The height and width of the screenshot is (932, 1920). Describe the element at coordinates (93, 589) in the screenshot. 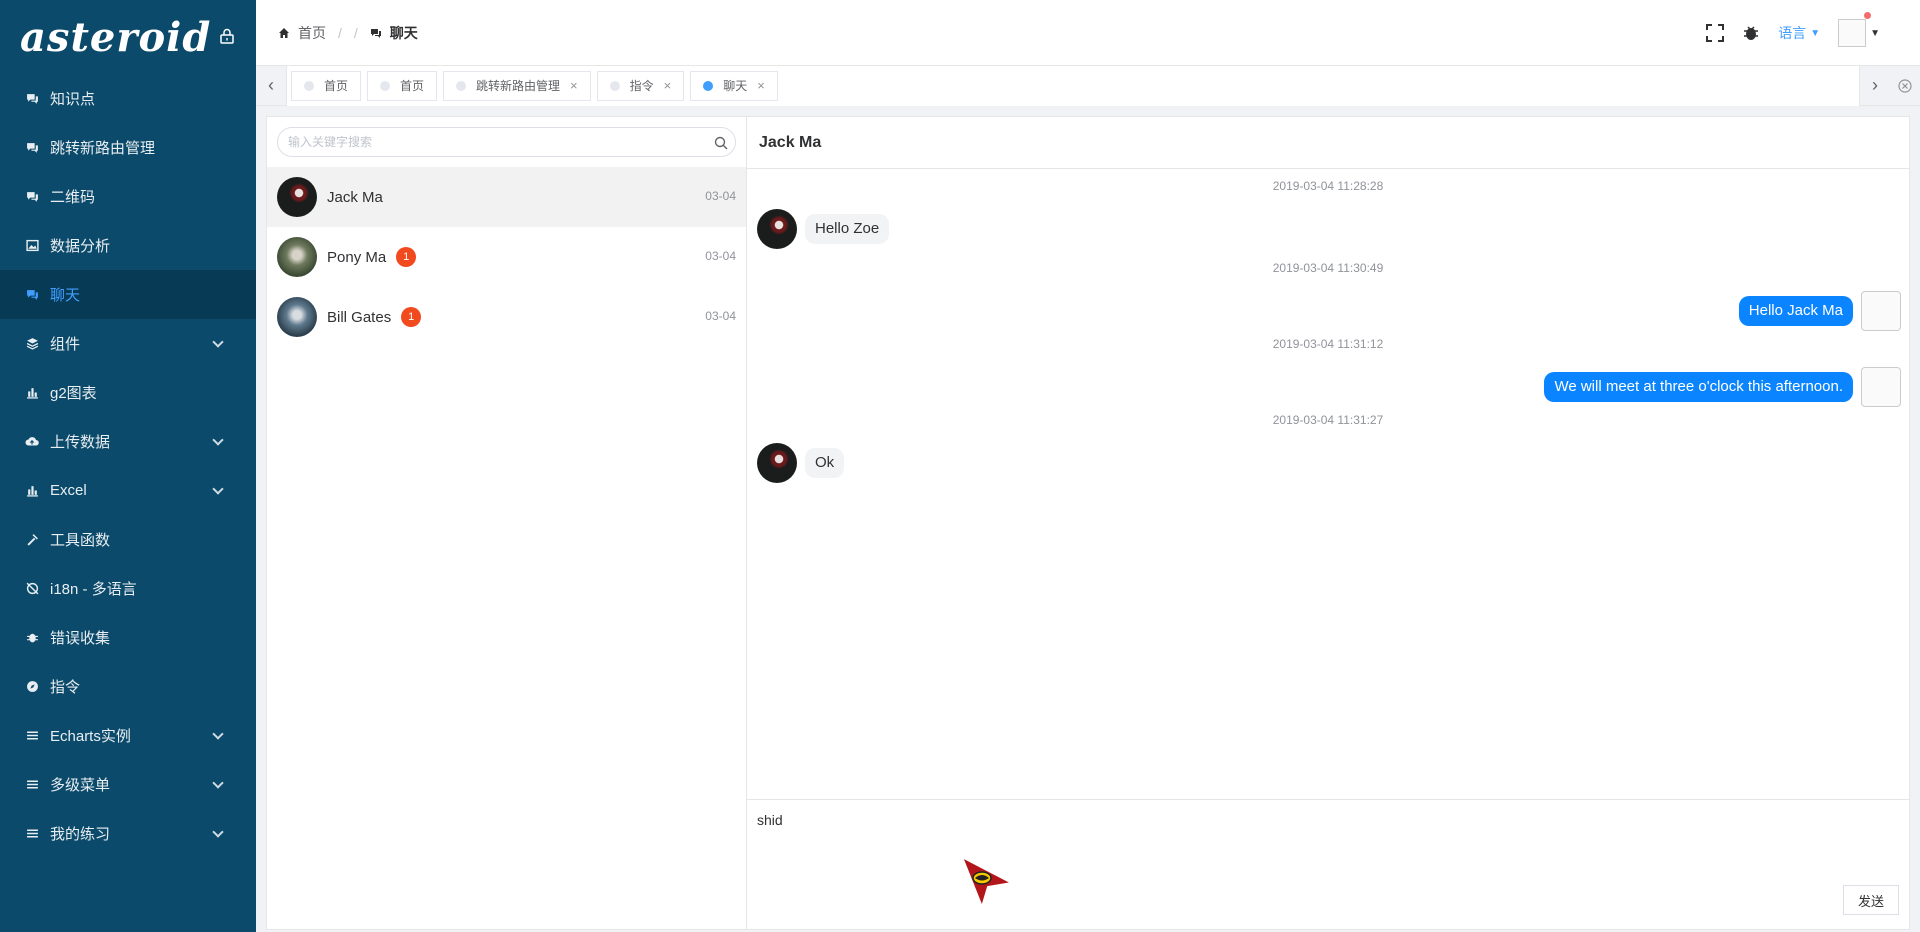

I see `sidebar-item-label: i18n - 多语言` at that location.